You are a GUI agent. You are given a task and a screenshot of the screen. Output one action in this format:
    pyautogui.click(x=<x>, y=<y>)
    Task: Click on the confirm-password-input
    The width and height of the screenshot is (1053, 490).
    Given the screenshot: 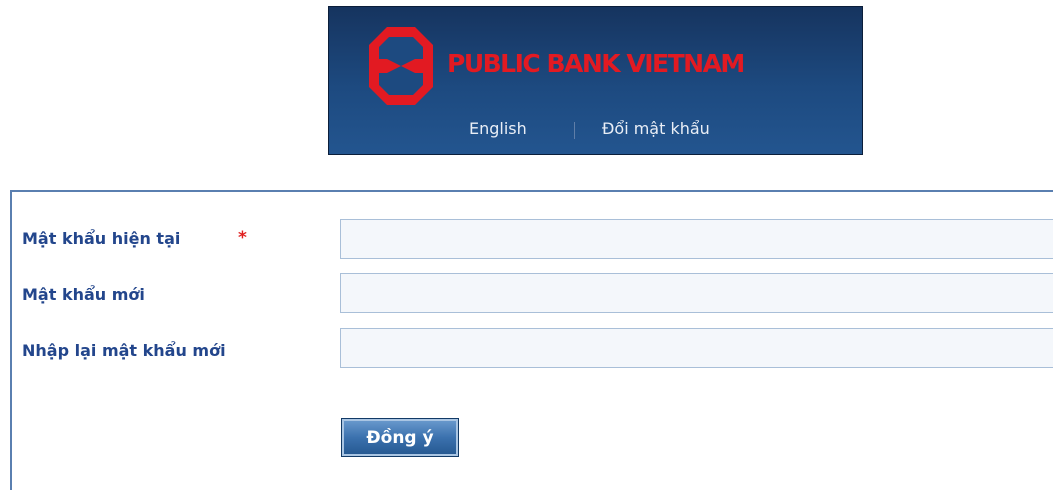 What is the action you would take?
    pyautogui.click(x=696, y=348)
    